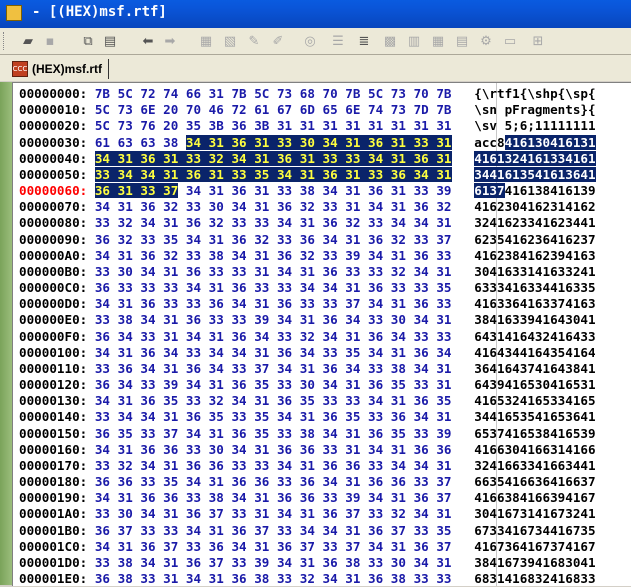 The image size is (631, 587). I want to click on hex-byte: 46, so click(216, 109).